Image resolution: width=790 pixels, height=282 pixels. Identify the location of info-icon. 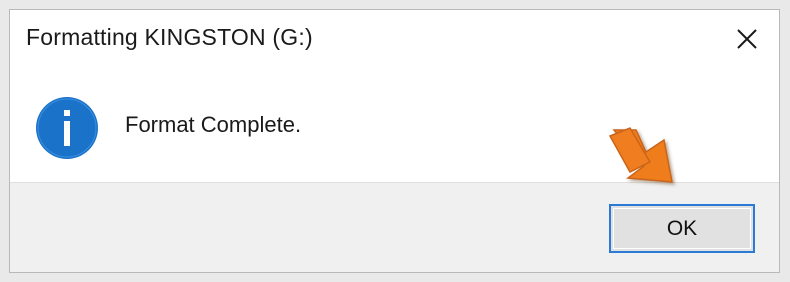
(67, 128).